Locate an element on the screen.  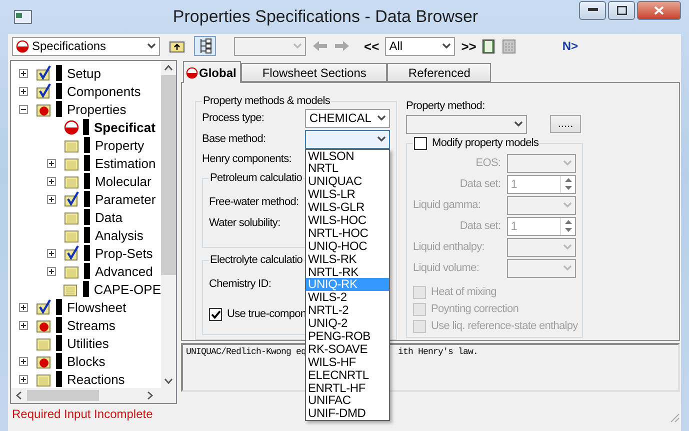
base-method-select is located at coordinates (347, 139).